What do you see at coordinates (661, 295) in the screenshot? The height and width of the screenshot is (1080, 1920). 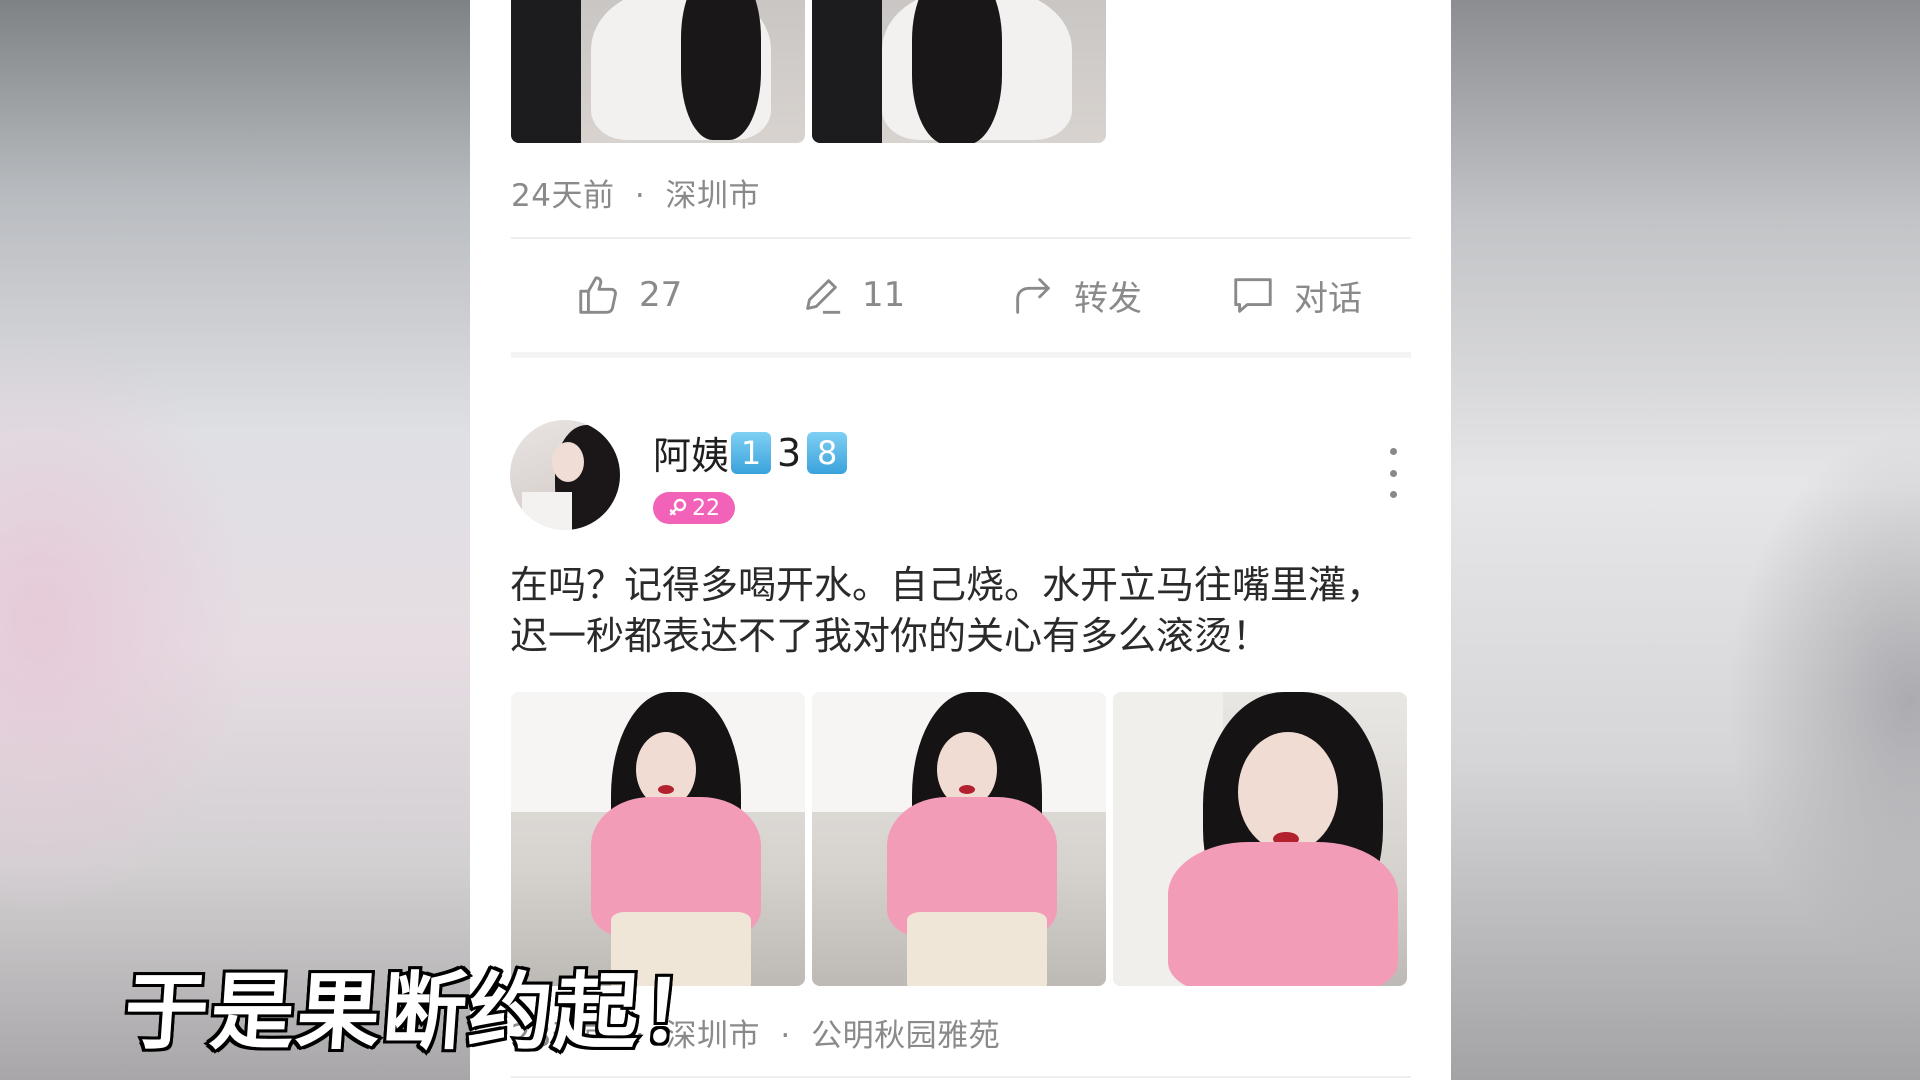 I see `like-count: 27` at bounding box center [661, 295].